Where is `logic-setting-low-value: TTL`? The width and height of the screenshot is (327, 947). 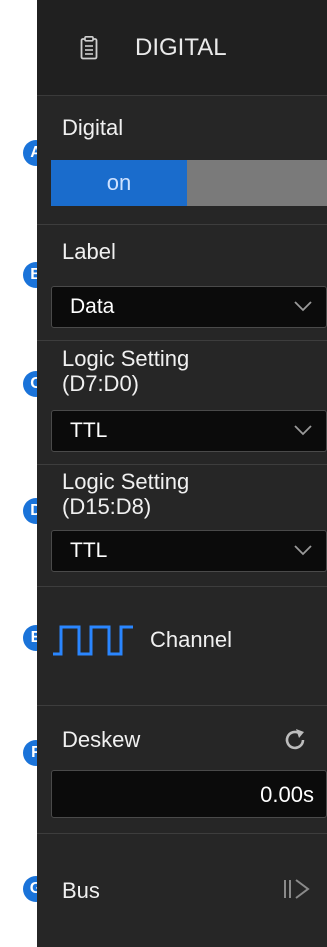
logic-setting-low-value: TTL is located at coordinates (89, 430).